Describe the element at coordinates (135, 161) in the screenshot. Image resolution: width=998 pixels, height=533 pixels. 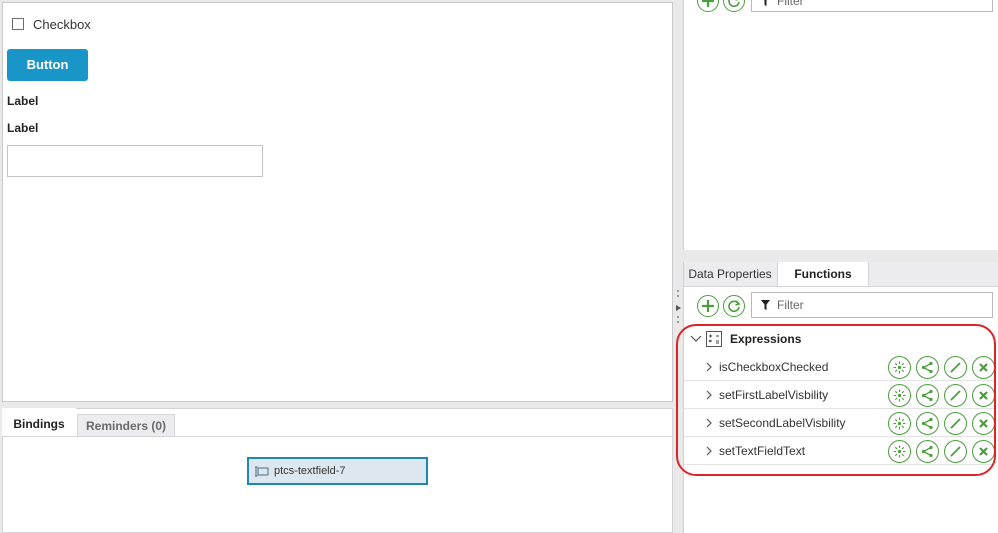
I see `textfield-widget` at that location.